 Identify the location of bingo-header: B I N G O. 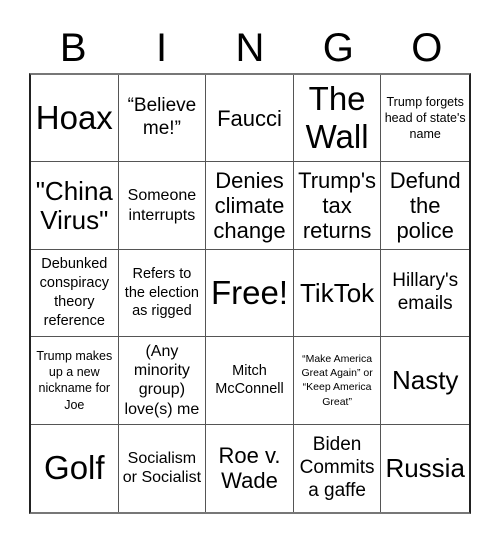
(250, 48).